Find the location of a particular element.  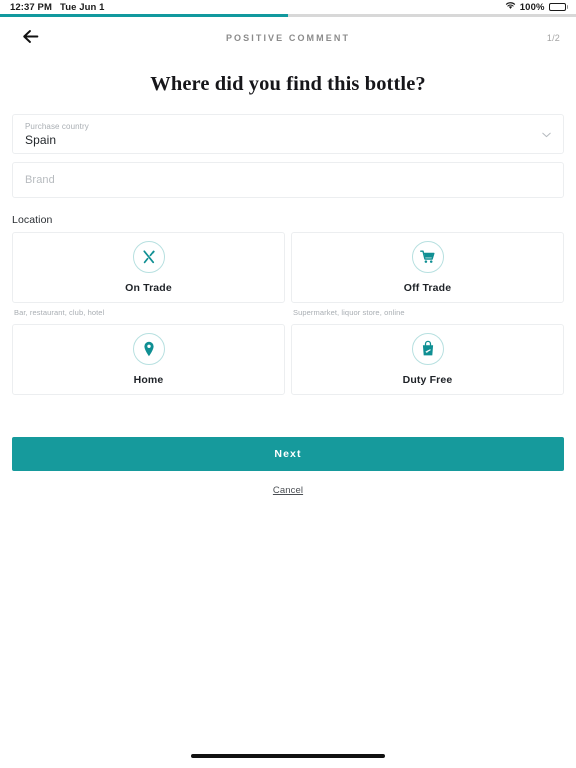

chevron-down-icon is located at coordinates (546, 134).